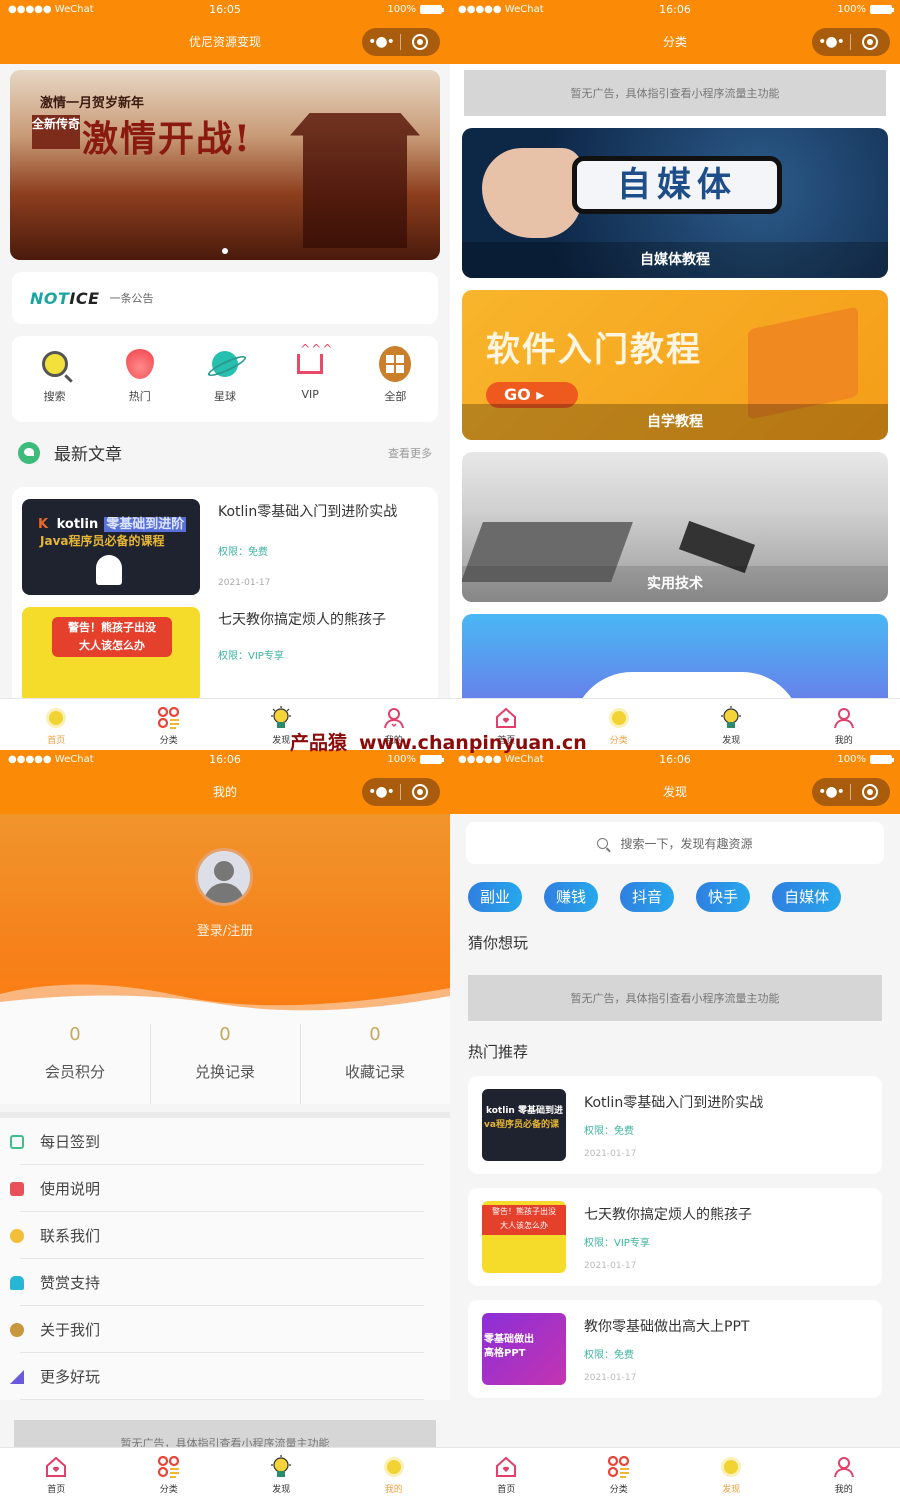 The height and width of the screenshot is (1499, 900). I want to click on category-card: 实用技术, so click(675, 527).